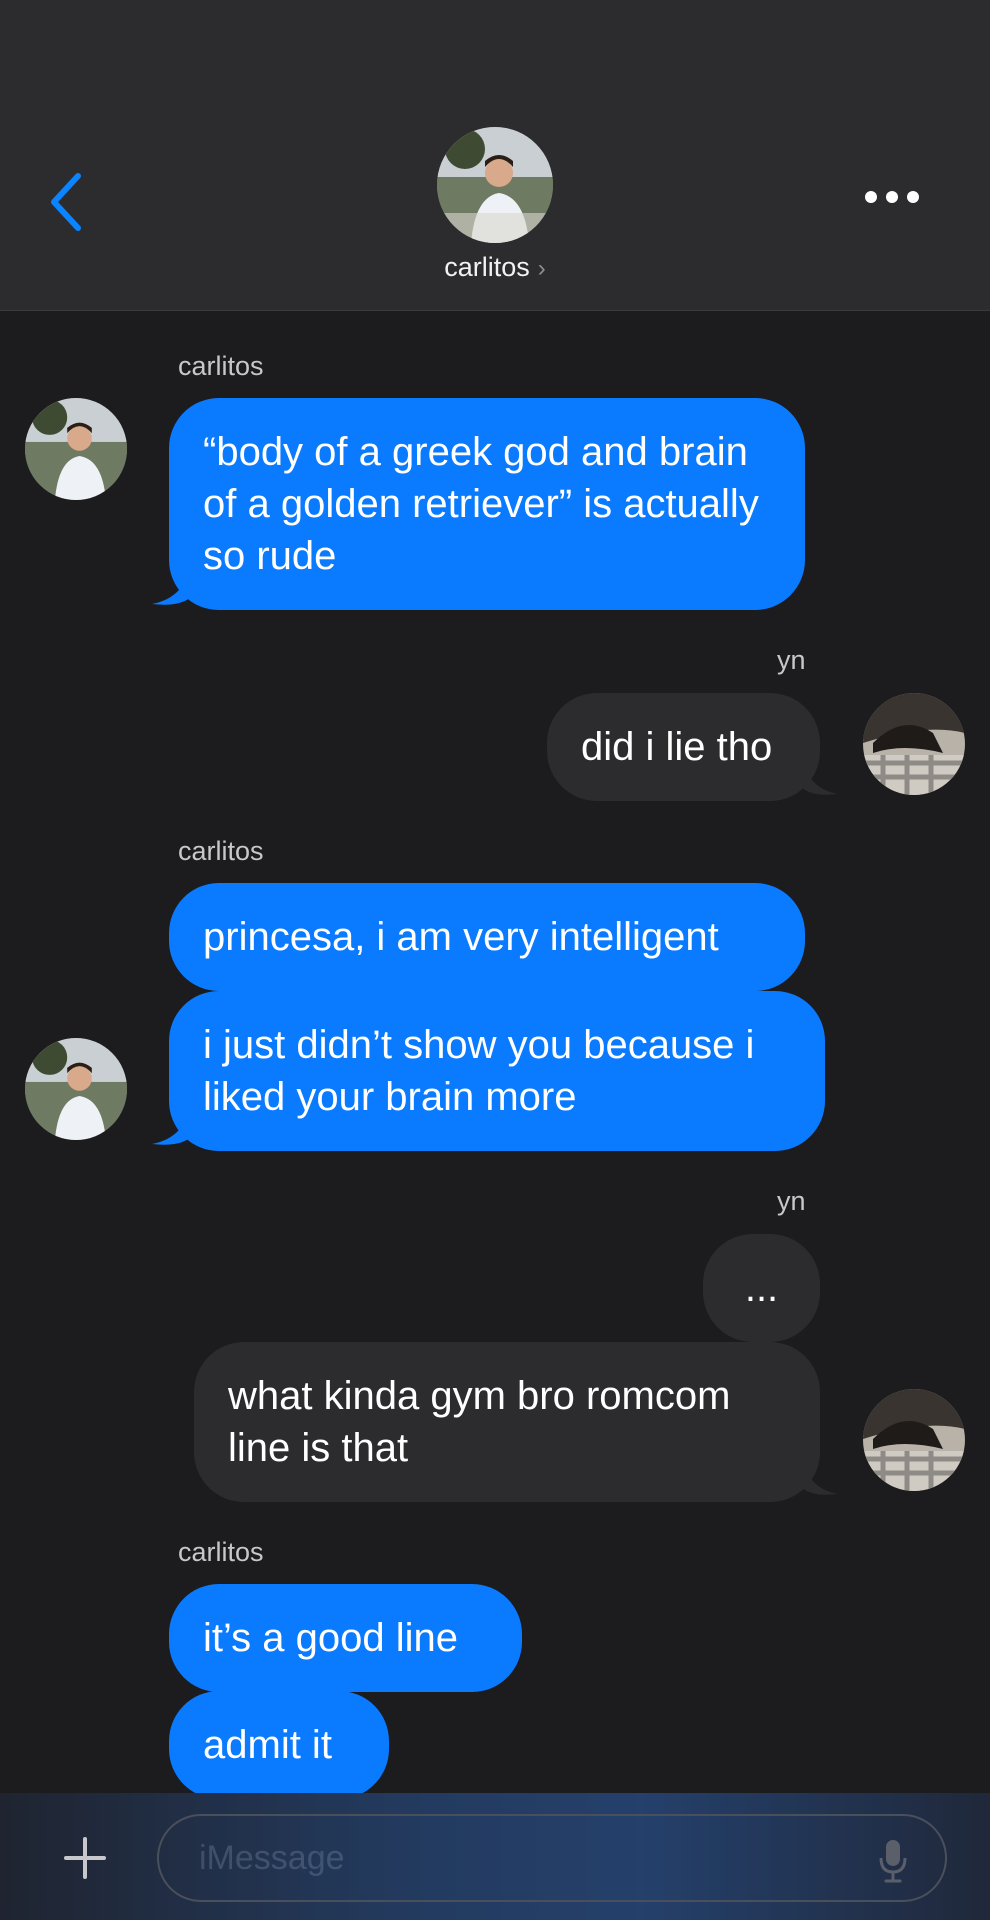  I want to click on message-input, so click(552, 1858).